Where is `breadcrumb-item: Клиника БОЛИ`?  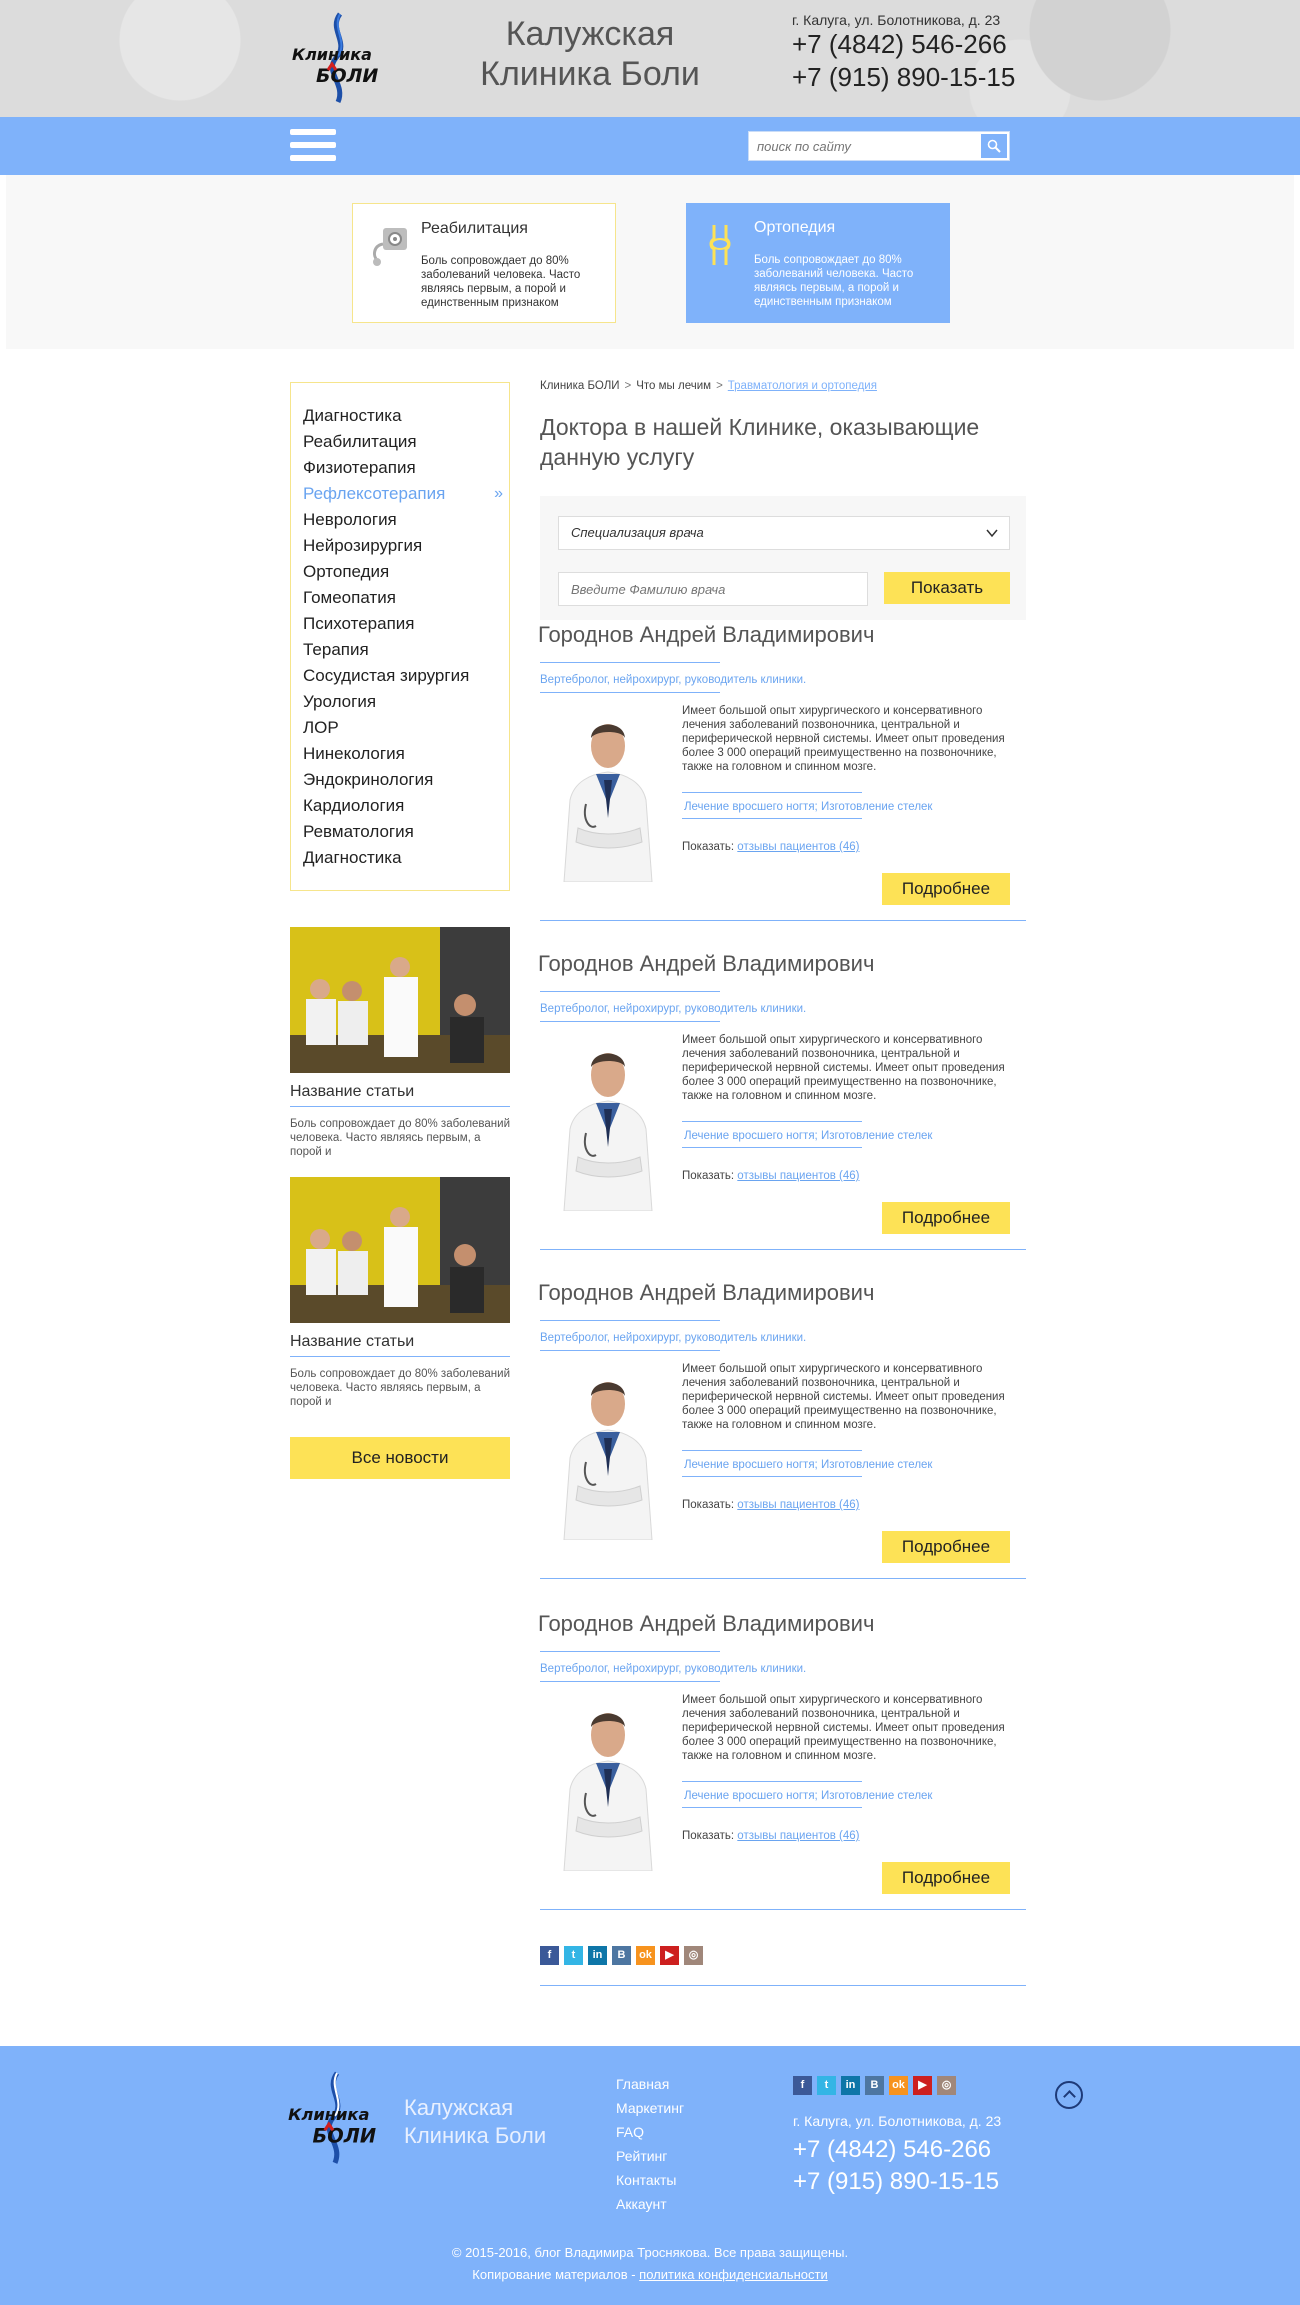 breadcrumb-item: Клиника БОЛИ is located at coordinates (580, 386).